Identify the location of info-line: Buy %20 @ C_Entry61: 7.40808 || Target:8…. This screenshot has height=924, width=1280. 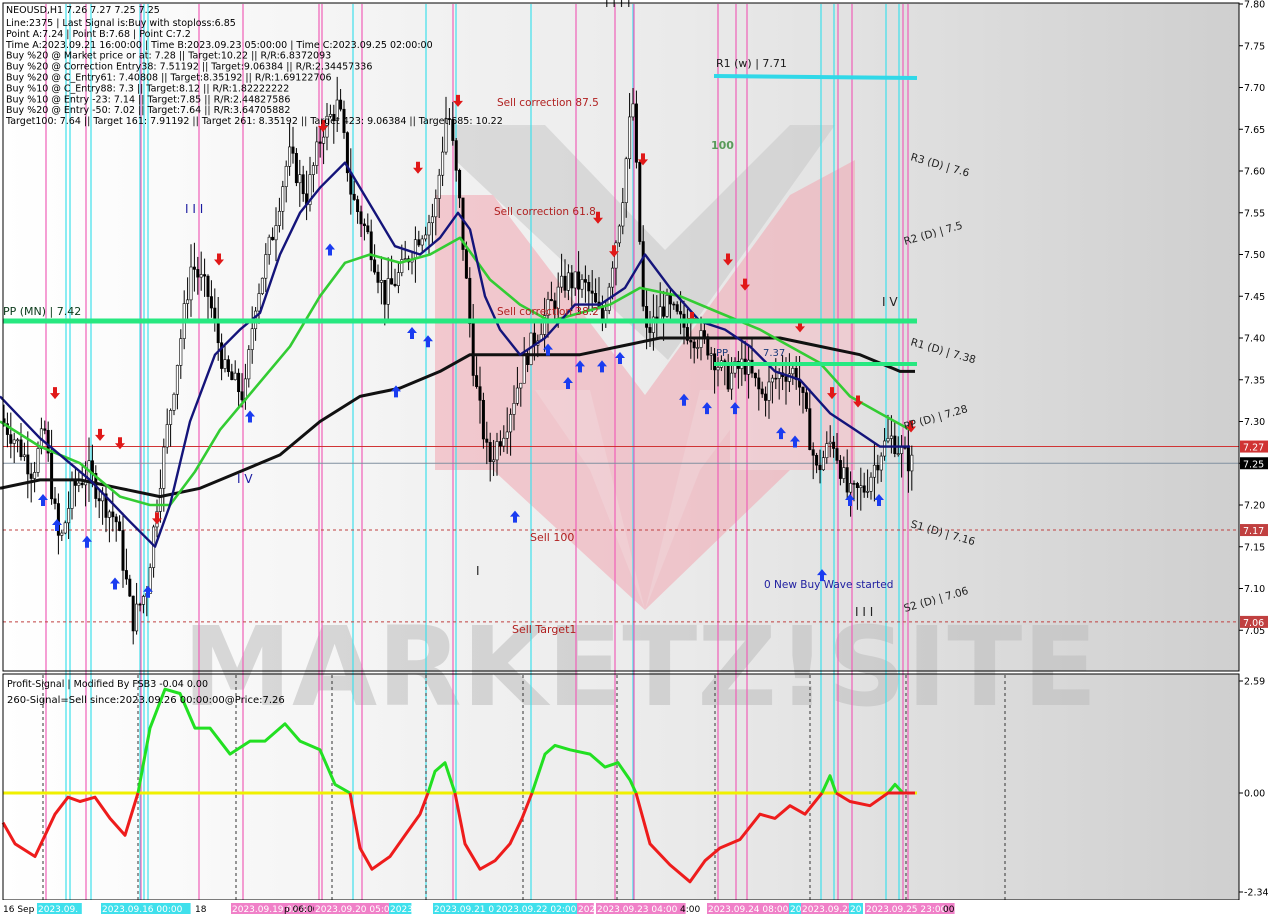
(169, 78).